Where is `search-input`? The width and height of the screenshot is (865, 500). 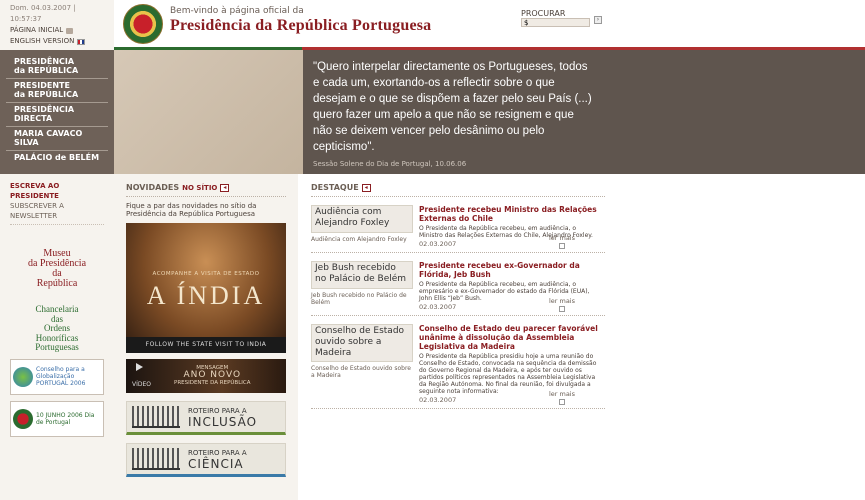 search-input is located at coordinates (555, 22).